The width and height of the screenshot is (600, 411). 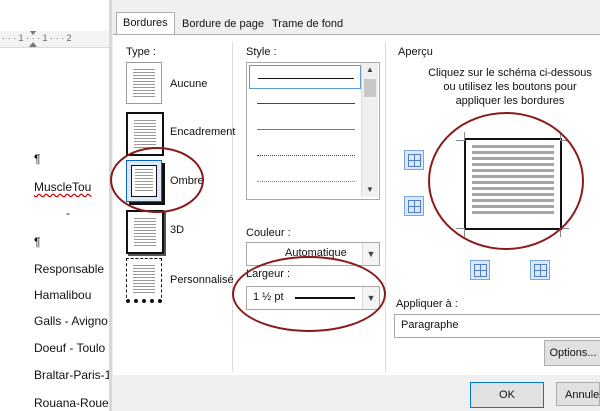 What do you see at coordinates (202, 132) in the screenshot?
I see `preset-label-encadrement: Encadrement` at bounding box center [202, 132].